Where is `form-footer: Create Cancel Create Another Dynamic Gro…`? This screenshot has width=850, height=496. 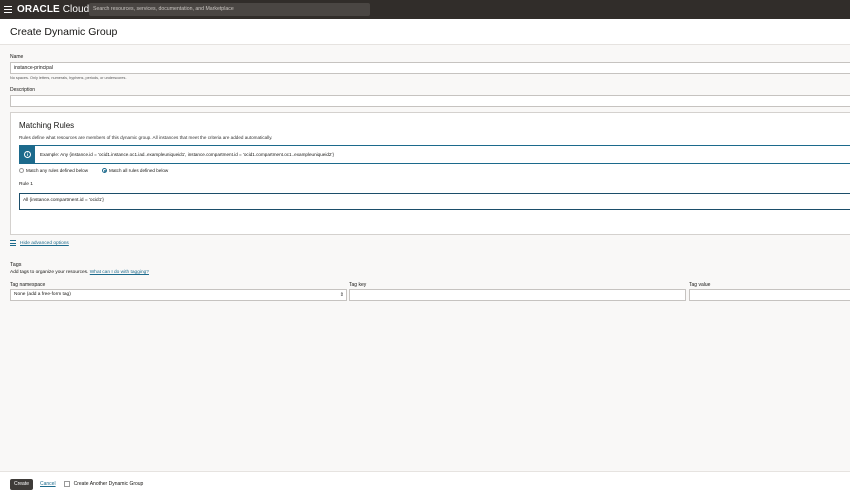
form-footer: Create Cancel Create Another Dynamic Gro… is located at coordinates (425, 483).